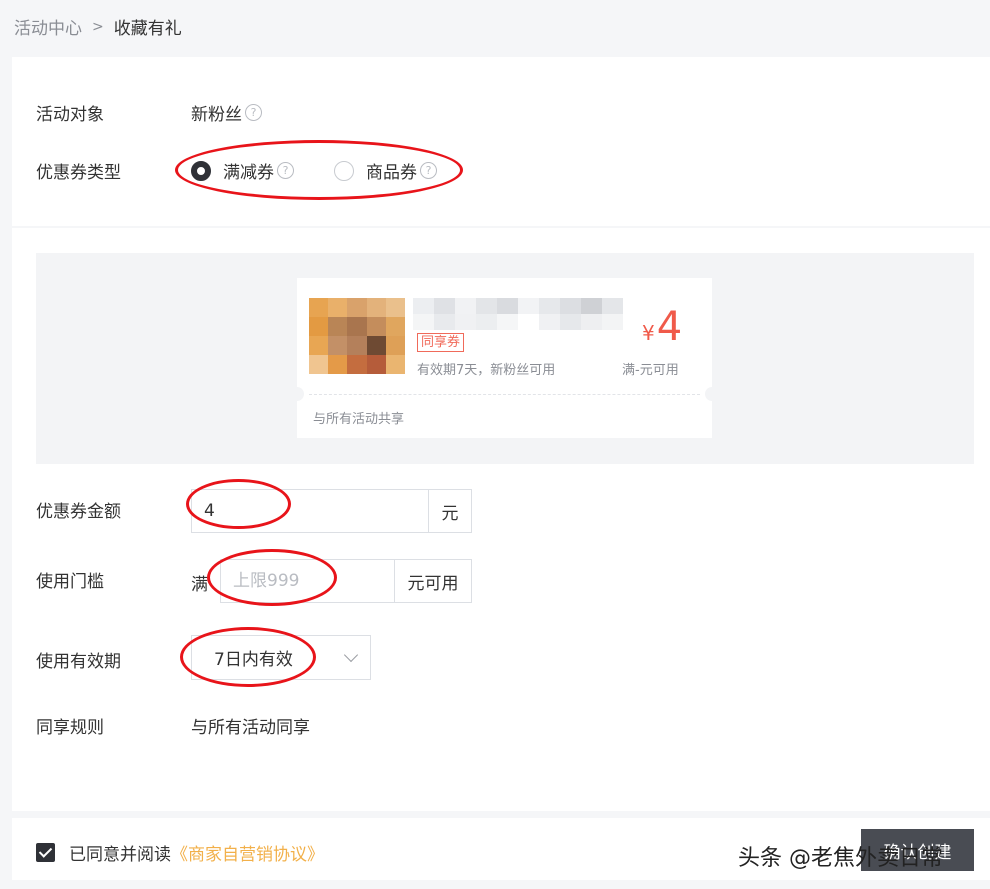  I want to click on agreement-row: 已同意并阅读 《商家自营销协议》, so click(180, 852).